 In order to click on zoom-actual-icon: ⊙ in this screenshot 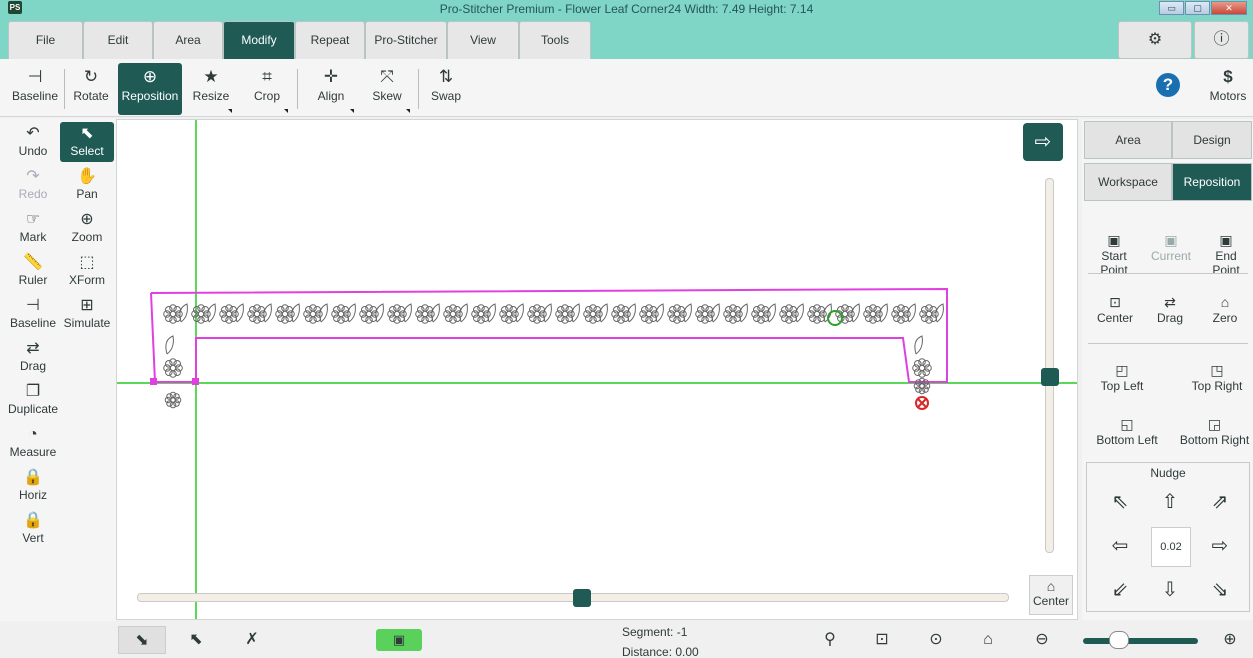, I will do `click(936, 640)`.